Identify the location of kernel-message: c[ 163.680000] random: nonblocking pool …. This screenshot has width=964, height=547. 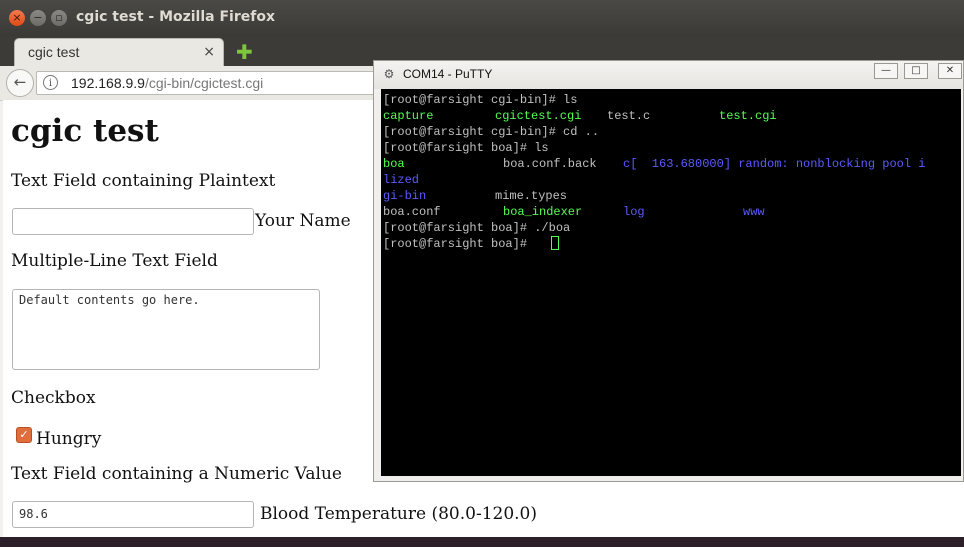
(774, 164).